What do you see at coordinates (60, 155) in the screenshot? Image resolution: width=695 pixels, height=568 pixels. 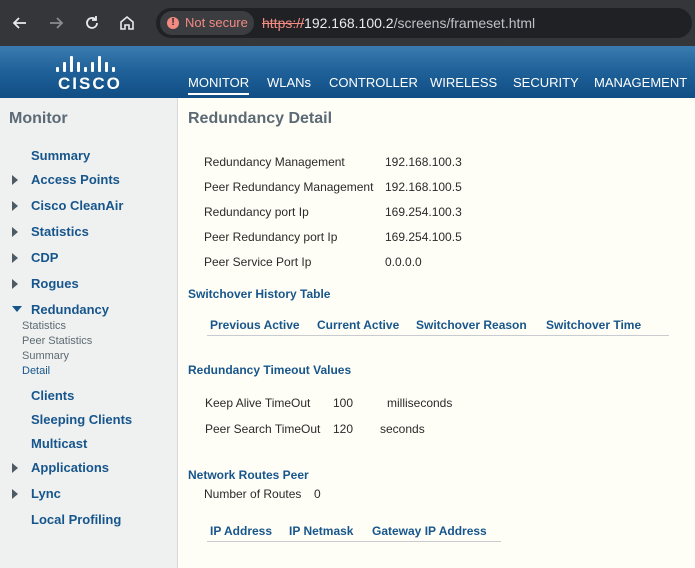 I see `sidebar-item-summary: Summary` at bounding box center [60, 155].